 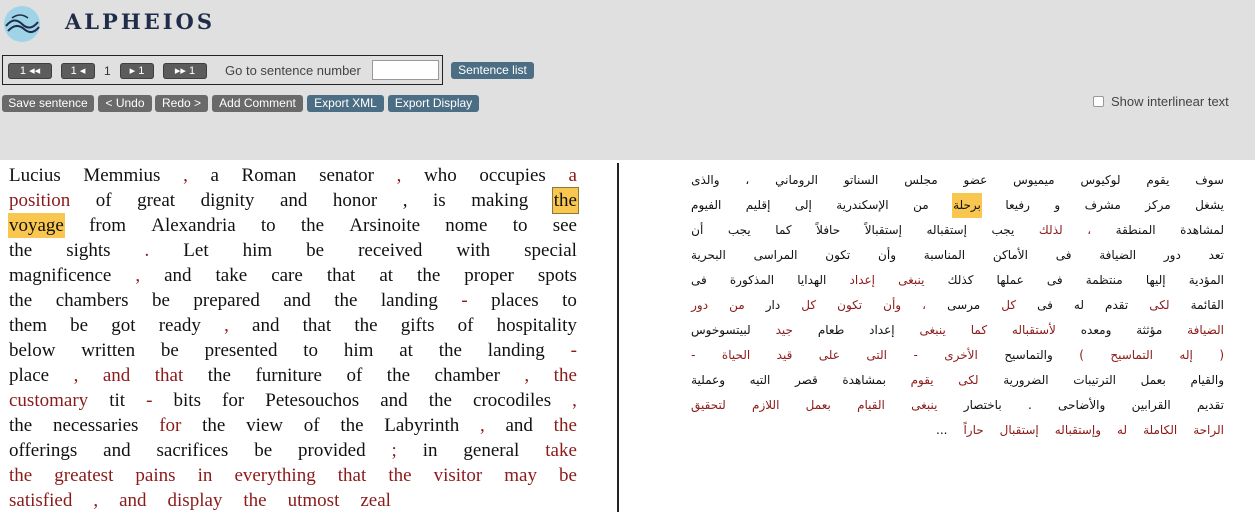 What do you see at coordinates (1028, 355) in the screenshot?
I see `word-token: والتماسيح` at bounding box center [1028, 355].